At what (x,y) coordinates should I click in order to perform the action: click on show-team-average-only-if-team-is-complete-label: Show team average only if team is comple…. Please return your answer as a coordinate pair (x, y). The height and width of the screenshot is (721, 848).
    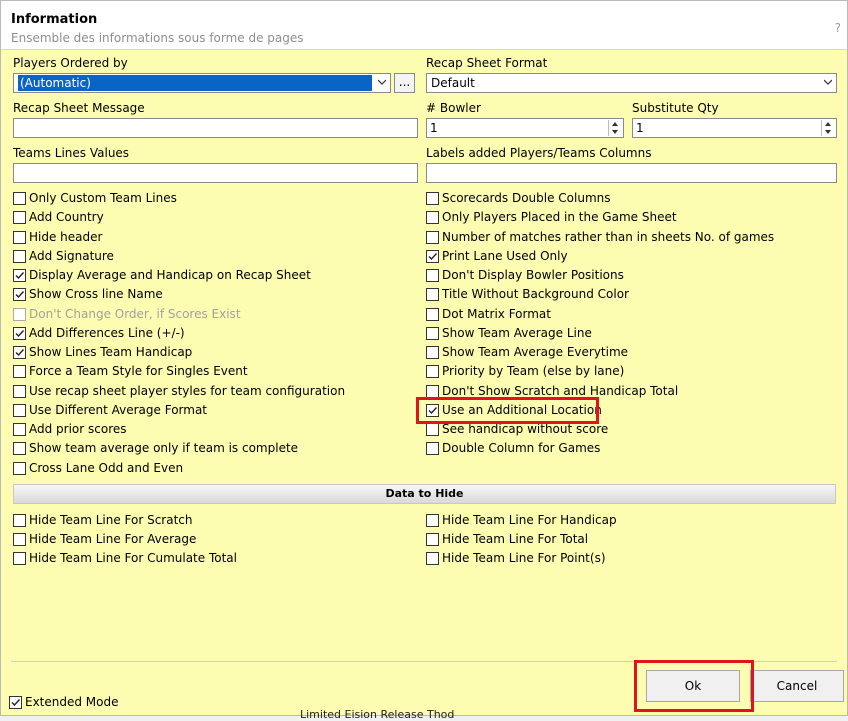
    Looking at the image, I should click on (164, 448).